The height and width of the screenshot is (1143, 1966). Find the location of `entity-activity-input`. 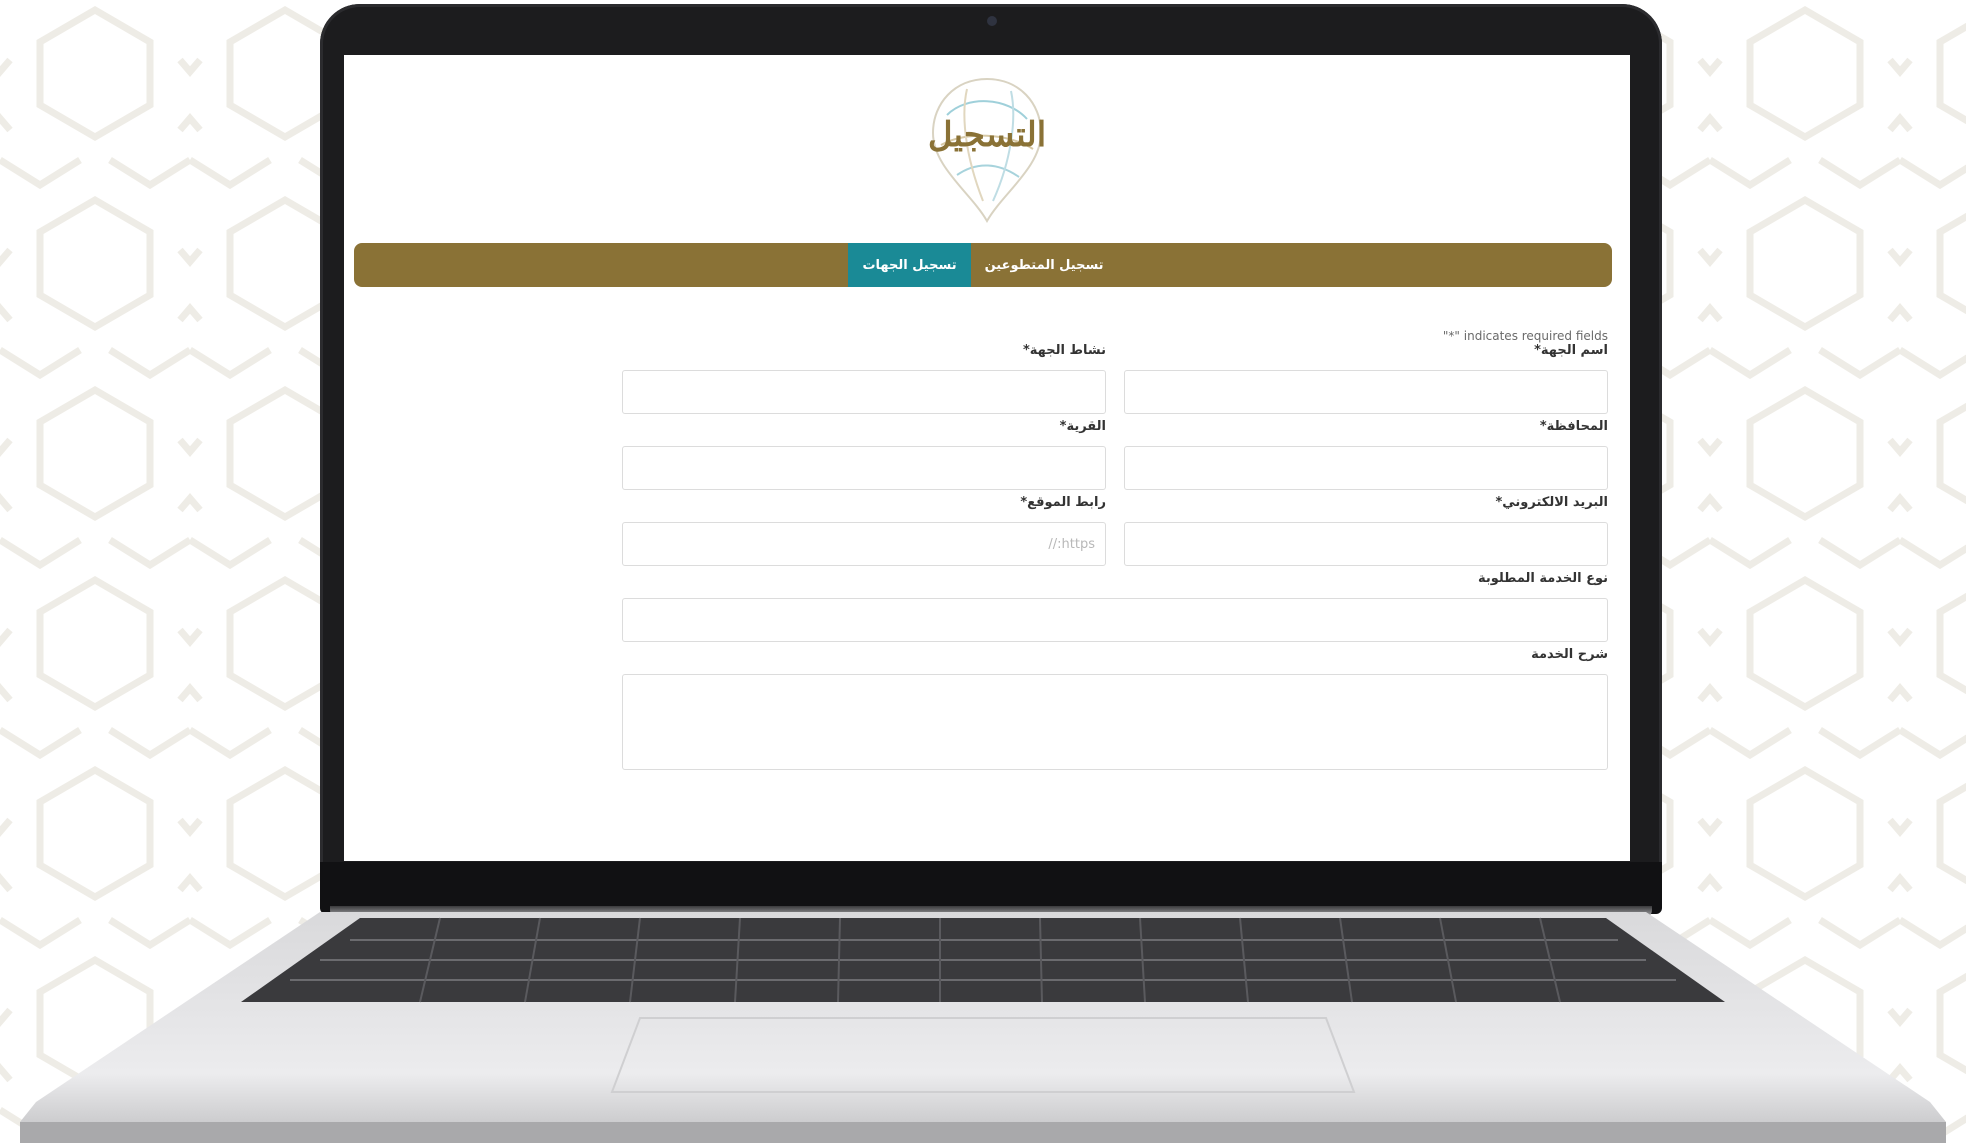

entity-activity-input is located at coordinates (864, 392).